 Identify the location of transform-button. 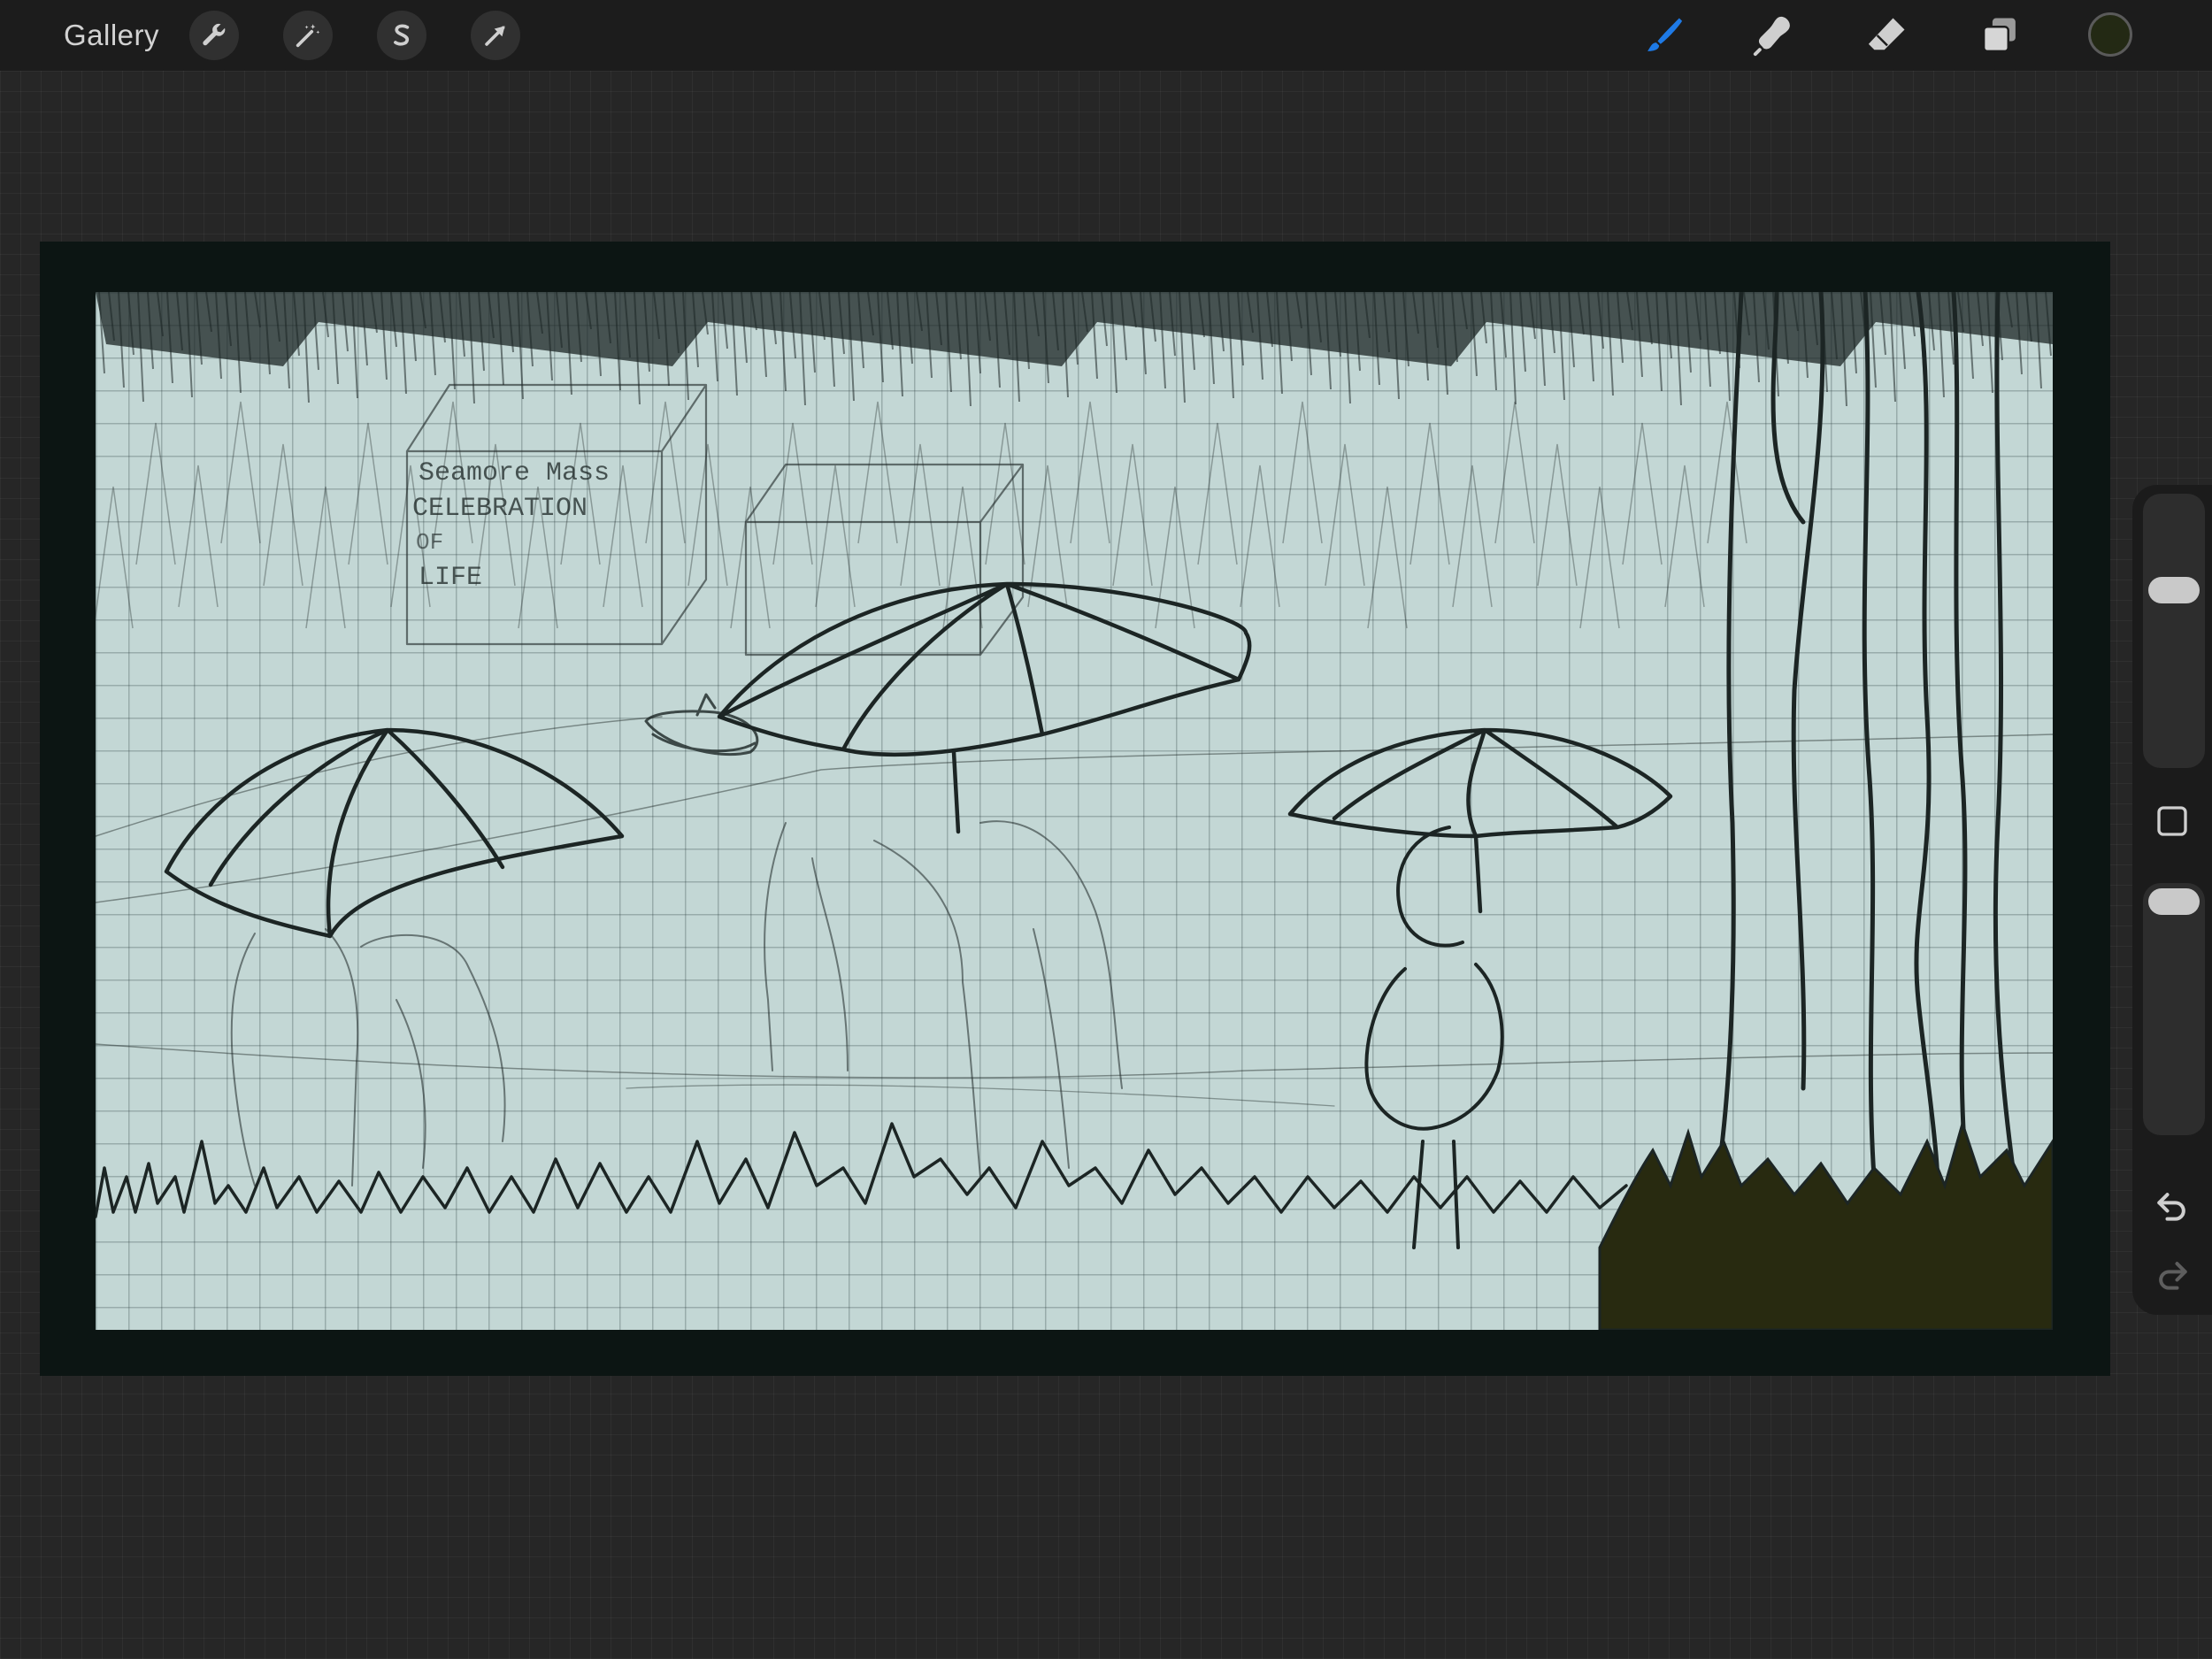
(496, 36).